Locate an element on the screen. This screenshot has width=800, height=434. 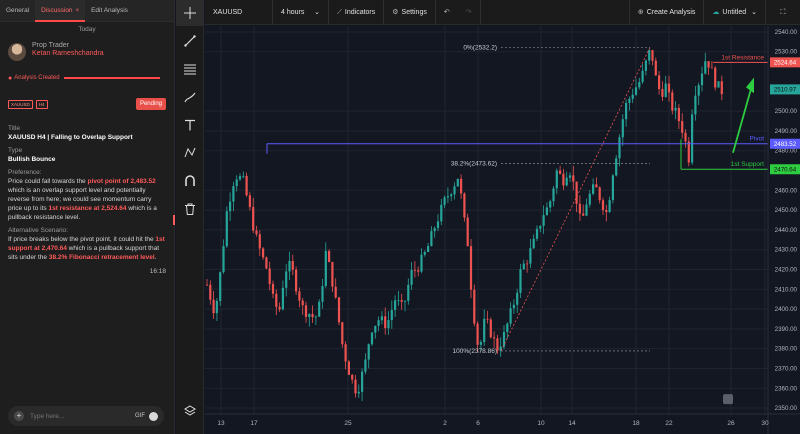
fib-icon is located at coordinates (190, 69).